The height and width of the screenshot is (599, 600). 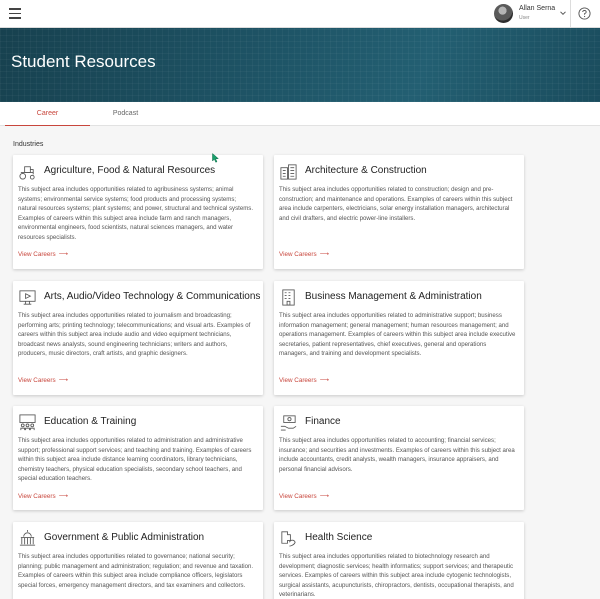 What do you see at coordinates (124, 537) in the screenshot?
I see `card-title: Government & Public Administration` at bounding box center [124, 537].